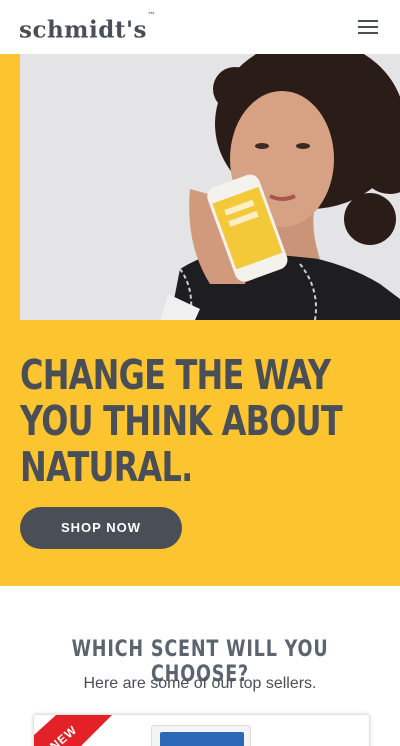  I want to click on product-card: NEW, so click(201, 730).